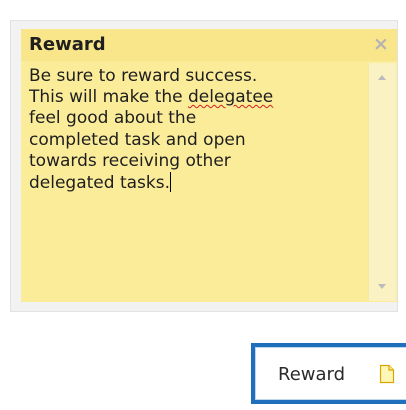 The width and height of the screenshot is (406, 410). What do you see at coordinates (67, 44) in the screenshot?
I see `note-title: Reward` at bounding box center [67, 44].